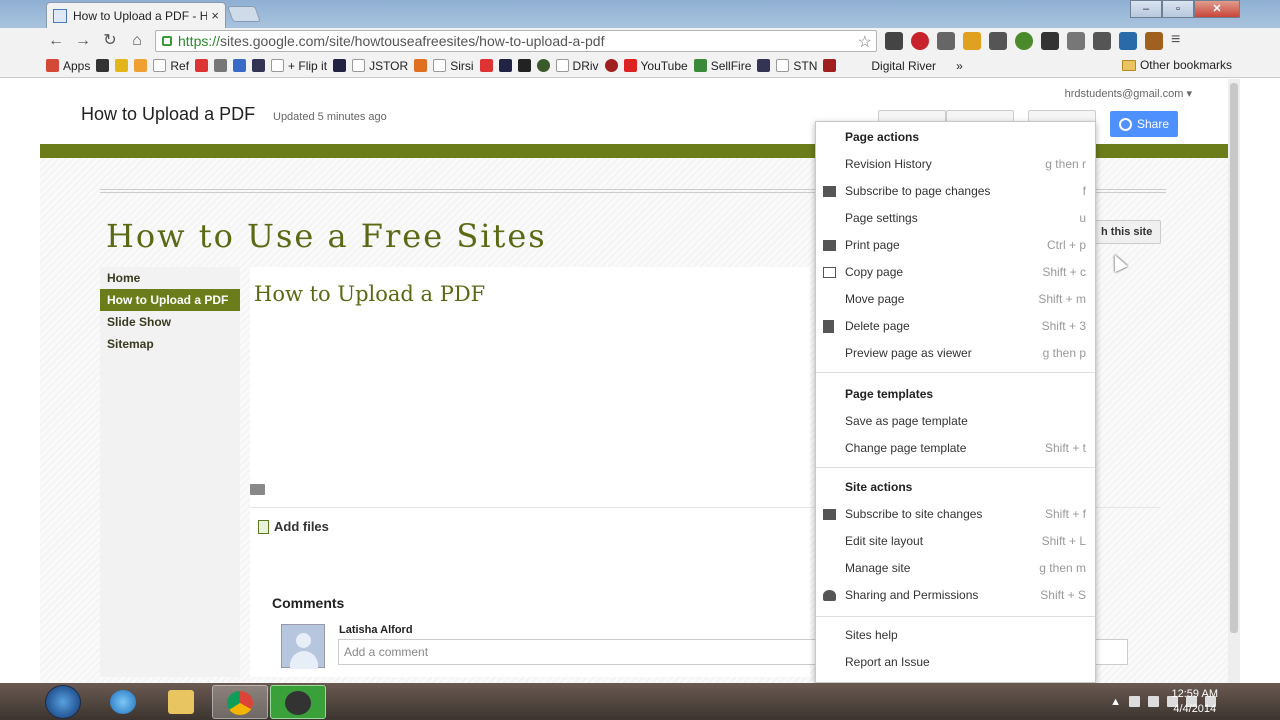  I want to click on bookmark-stn: STN, so click(796, 66).